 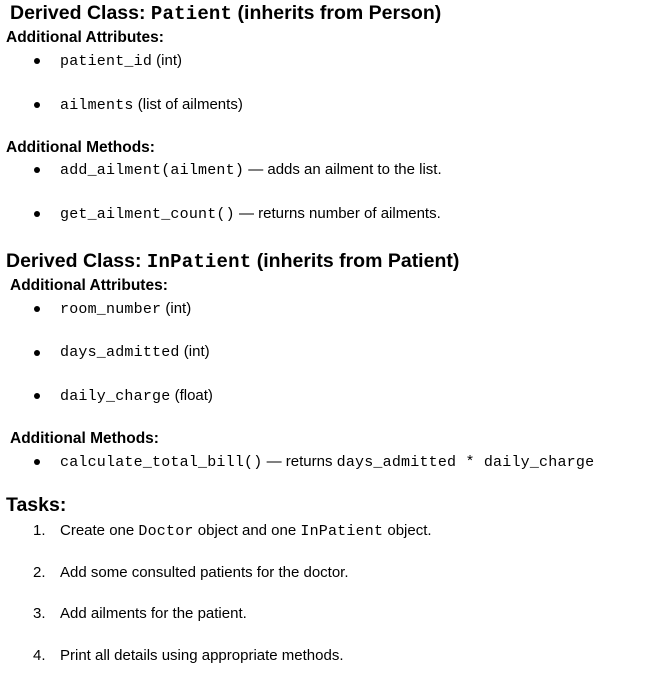 I want to click on task-item: Add ailments for the patient., so click(x=153, y=613).